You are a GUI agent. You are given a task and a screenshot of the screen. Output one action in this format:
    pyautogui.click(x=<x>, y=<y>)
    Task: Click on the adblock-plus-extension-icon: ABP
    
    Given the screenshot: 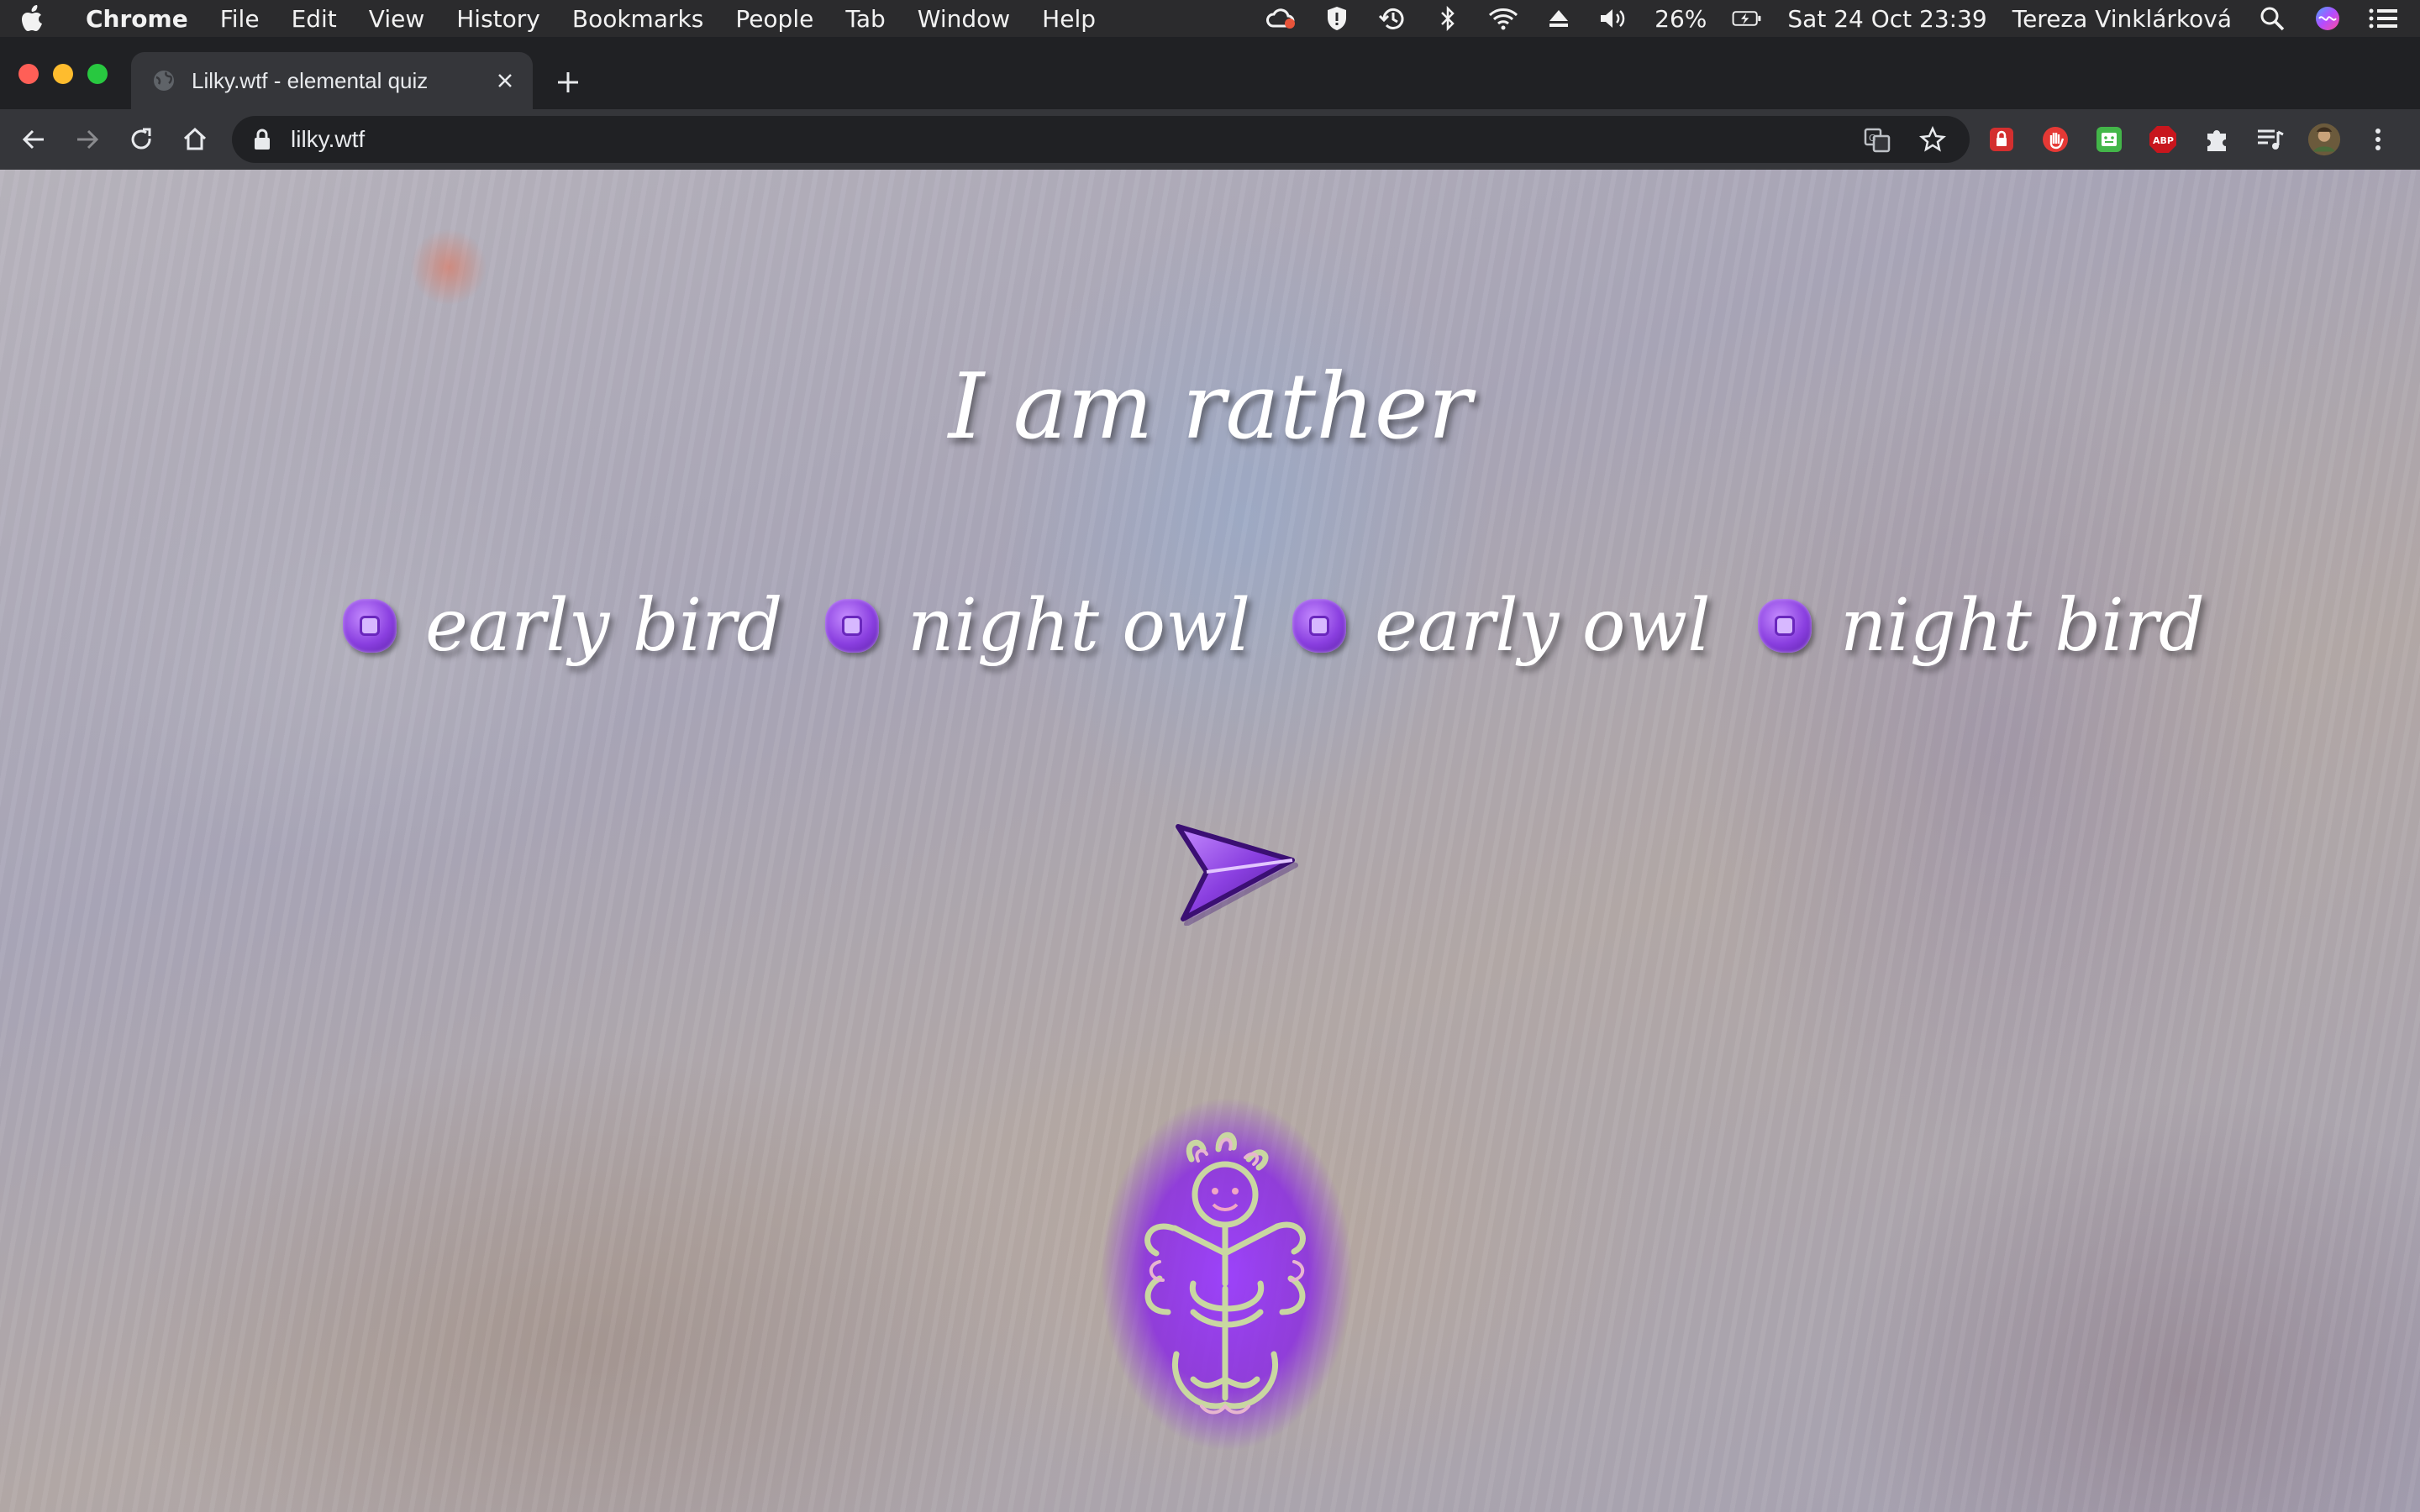 What is the action you would take?
    pyautogui.click(x=2163, y=139)
    